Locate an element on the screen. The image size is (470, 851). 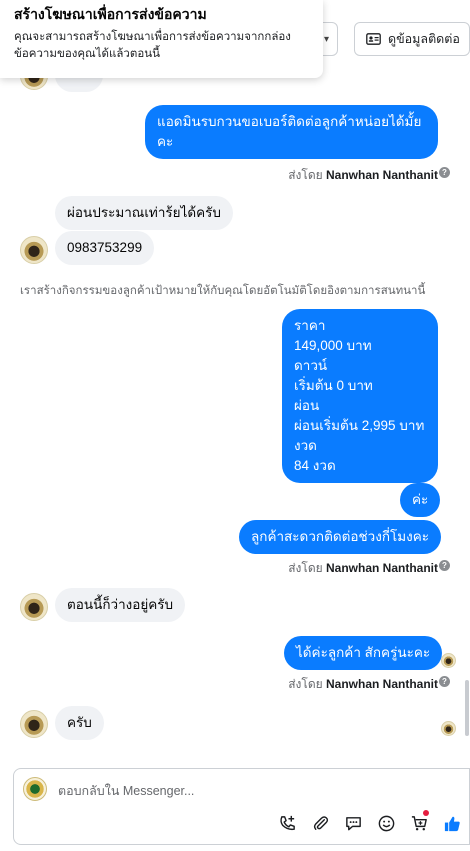
message-bubble-out: ลูกค้าสะดวกติดต่อช่วงกี่โมงคะ is located at coordinates (340, 537).